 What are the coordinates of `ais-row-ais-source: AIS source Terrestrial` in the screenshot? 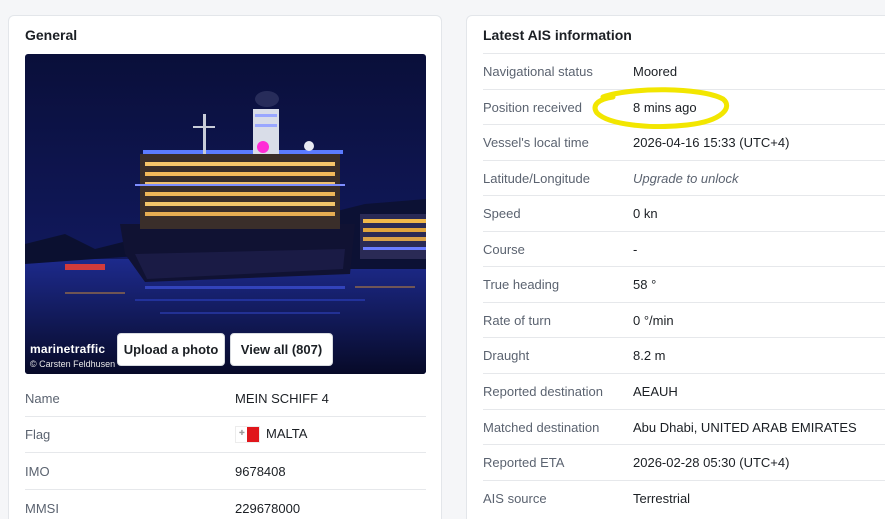 It's located at (684, 498).